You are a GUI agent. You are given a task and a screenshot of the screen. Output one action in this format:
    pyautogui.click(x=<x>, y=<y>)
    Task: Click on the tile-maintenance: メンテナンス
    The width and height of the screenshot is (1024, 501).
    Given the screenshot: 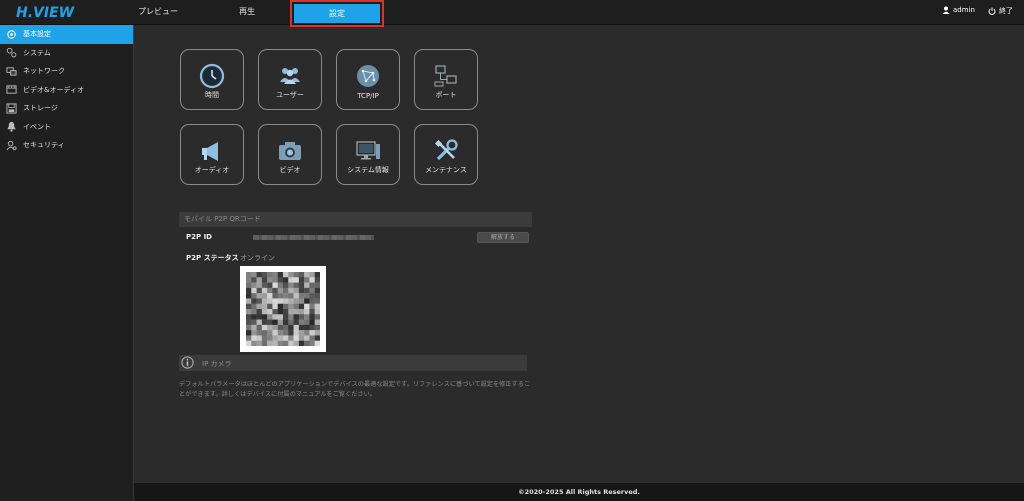 What is the action you would take?
    pyautogui.click(x=446, y=154)
    